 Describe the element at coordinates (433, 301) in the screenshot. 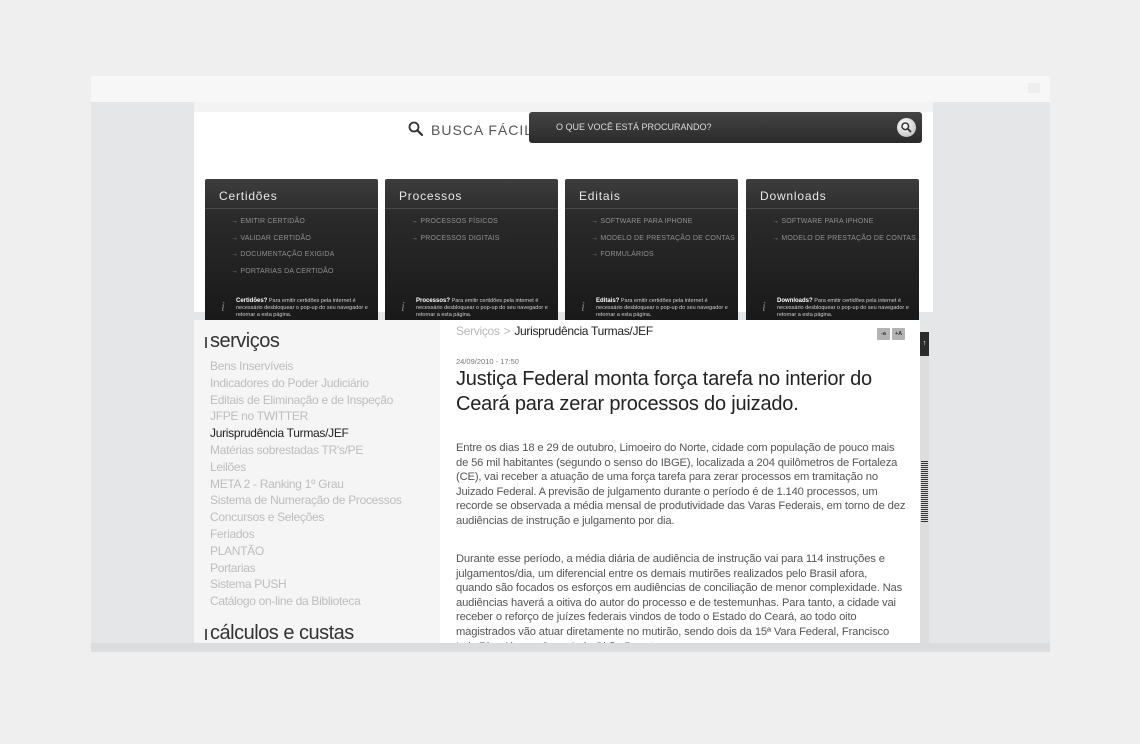

I see `note-title: Processos?` at that location.